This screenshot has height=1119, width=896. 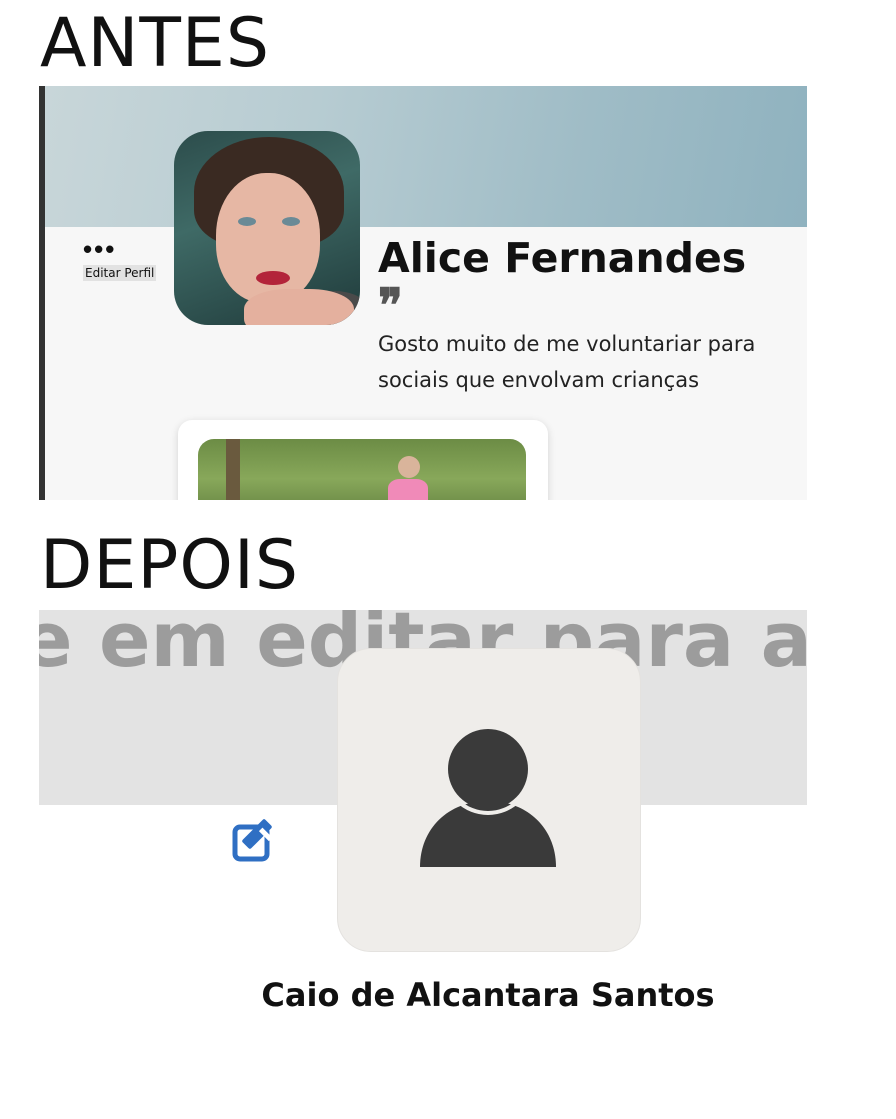 I want to click on after-heading: DEPOIS, so click(x=170, y=565).